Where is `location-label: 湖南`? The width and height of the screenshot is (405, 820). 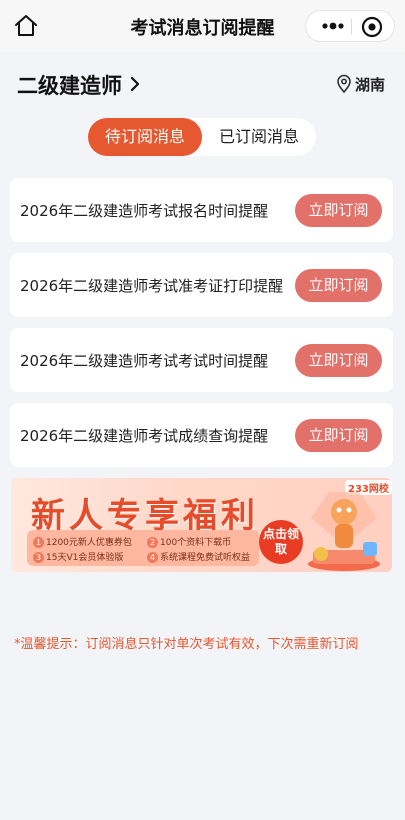 location-label: 湖南 is located at coordinates (370, 84).